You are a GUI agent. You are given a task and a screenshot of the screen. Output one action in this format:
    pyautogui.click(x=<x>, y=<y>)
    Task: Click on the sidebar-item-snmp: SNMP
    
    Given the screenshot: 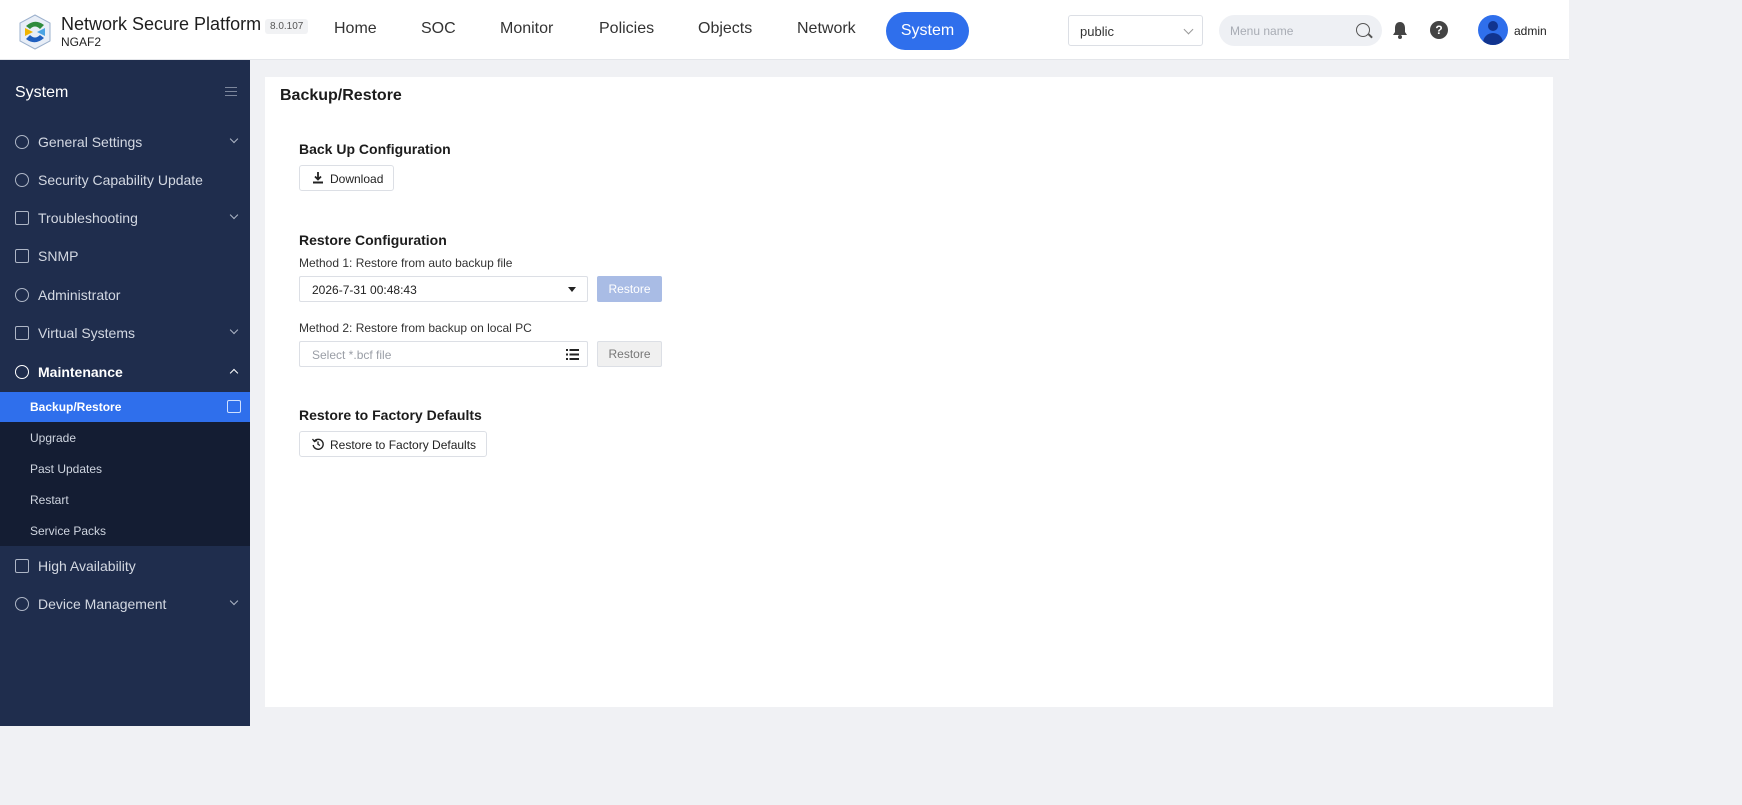 What is the action you would take?
    pyautogui.click(x=125, y=256)
    